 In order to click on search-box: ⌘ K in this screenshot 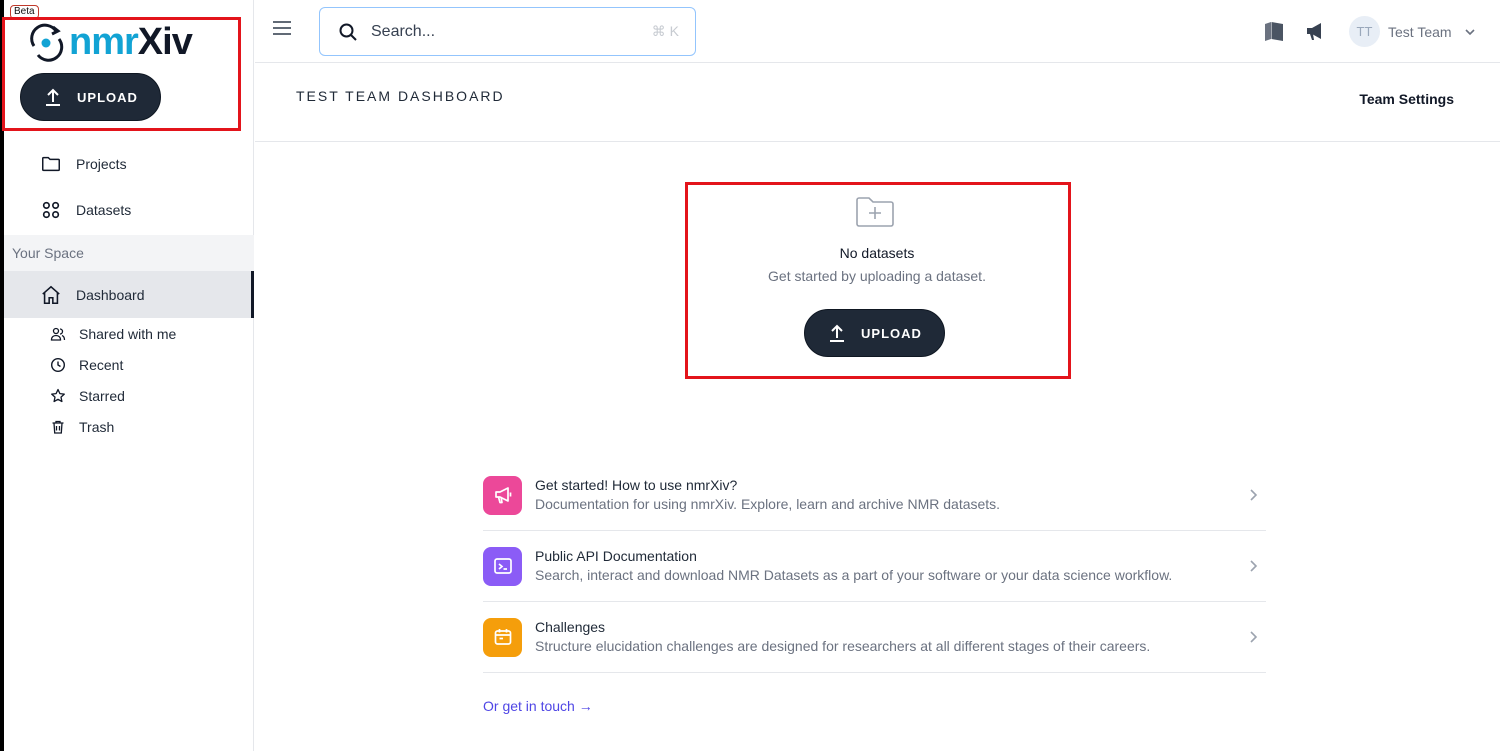, I will do `click(507, 31)`.